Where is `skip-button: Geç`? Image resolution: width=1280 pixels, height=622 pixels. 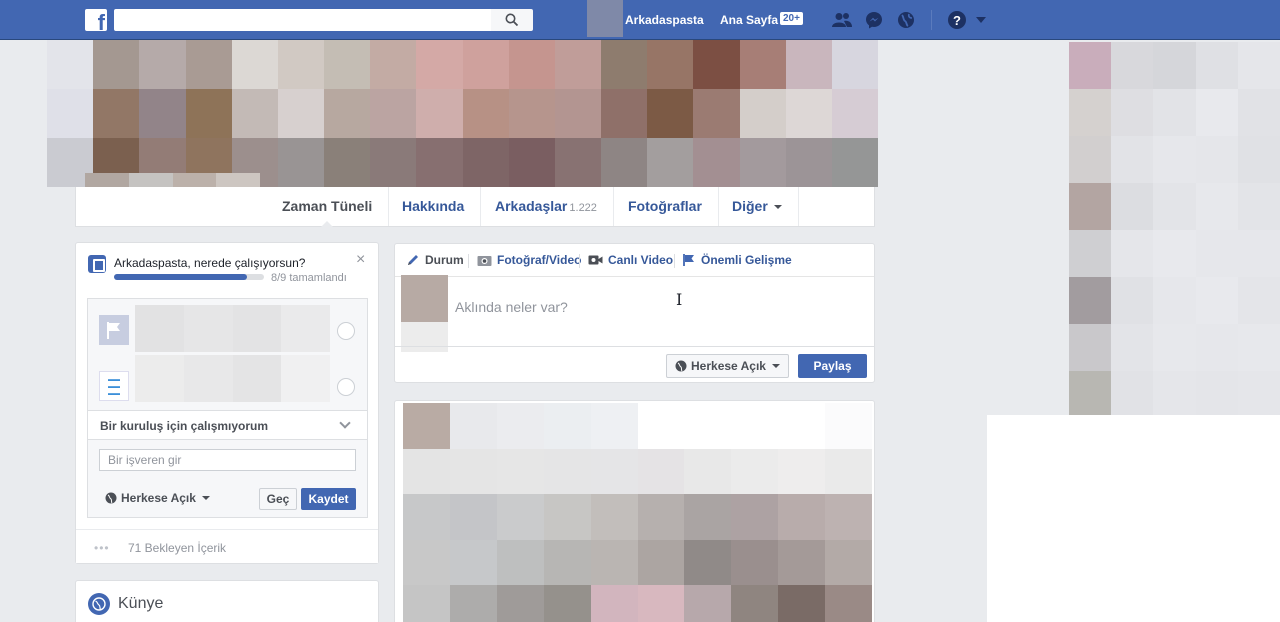
skip-button: Geç is located at coordinates (278, 499).